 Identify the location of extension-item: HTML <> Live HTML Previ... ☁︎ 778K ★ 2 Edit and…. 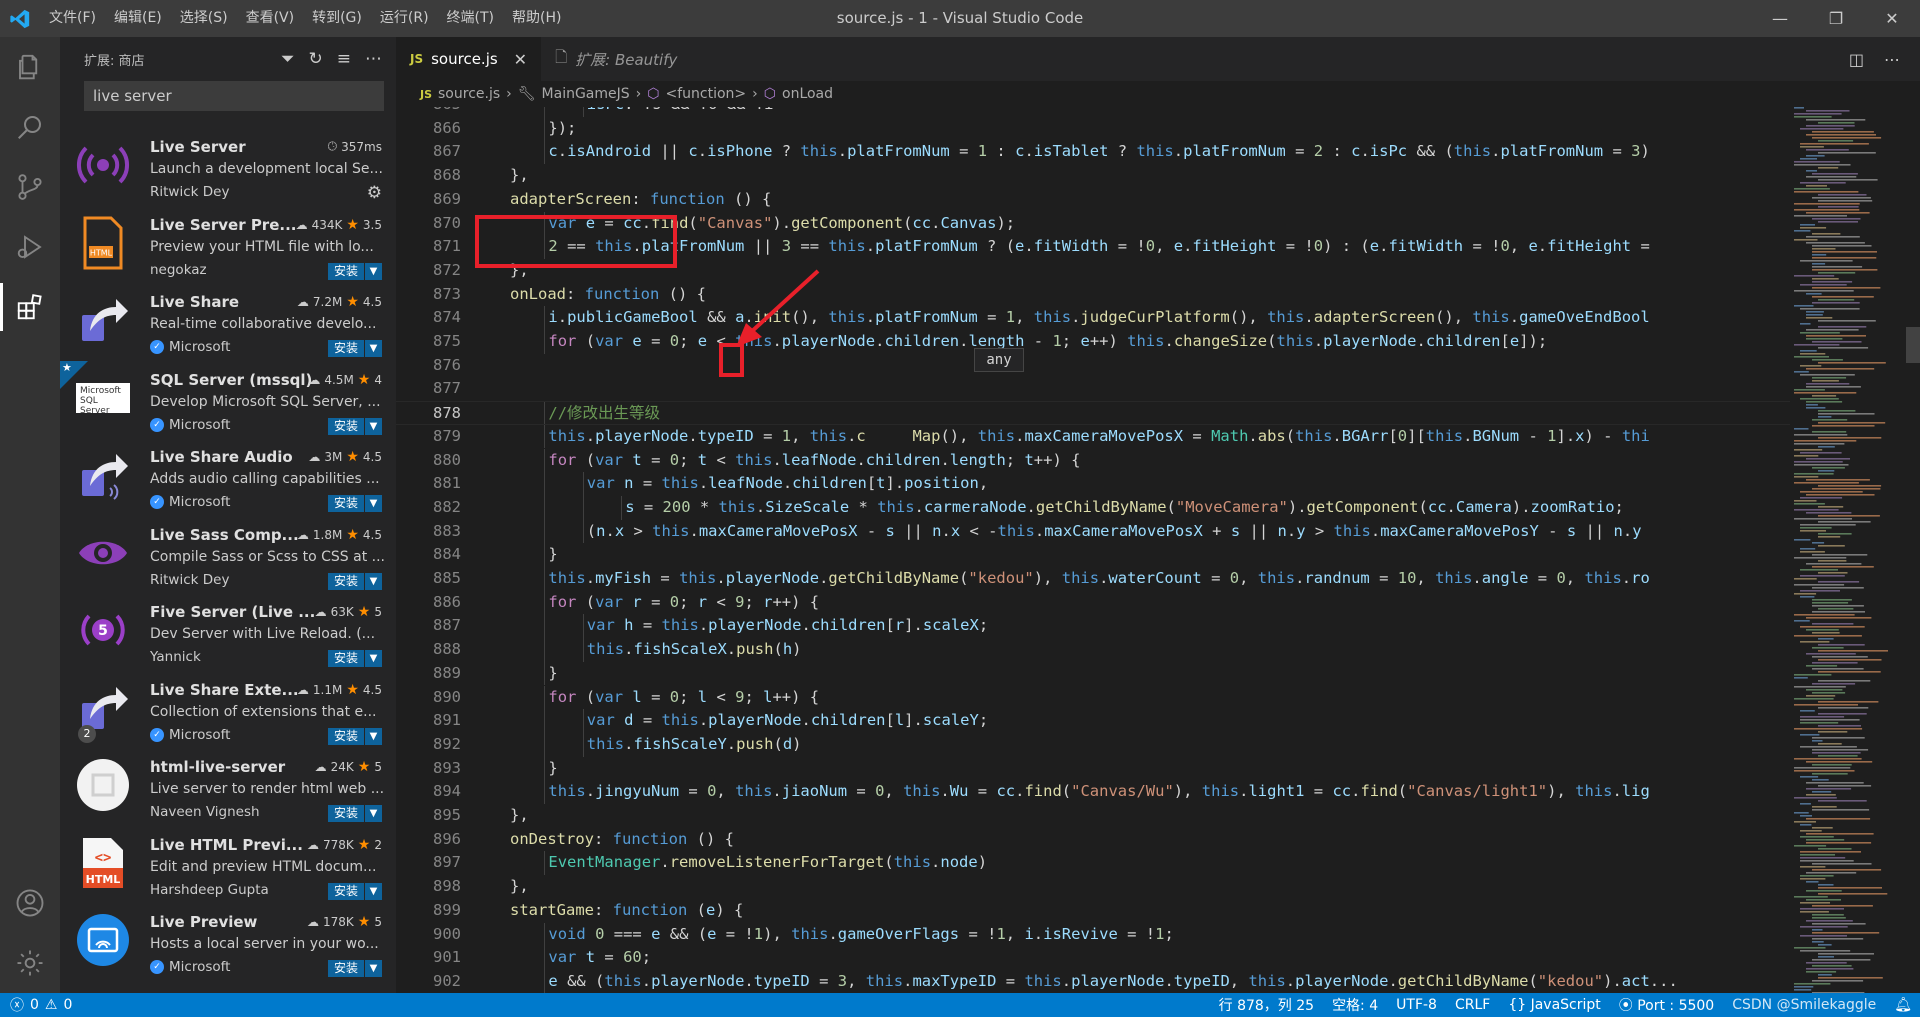
(228, 865).